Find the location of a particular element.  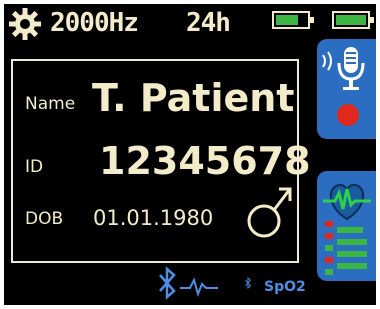

record-panel-button is located at coordinates (346, 89).